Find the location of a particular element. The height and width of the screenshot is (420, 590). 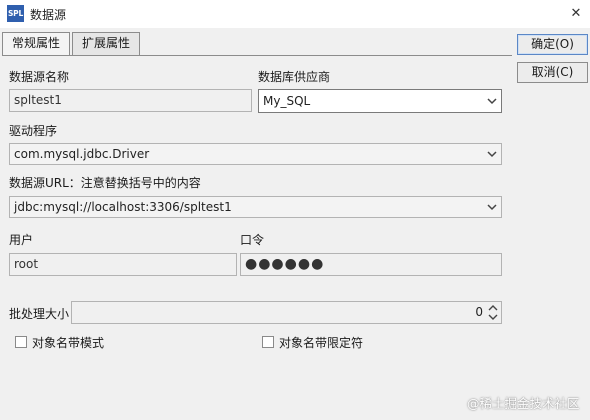

ok-button: 确定(O) is located at coordinates (552, 44).